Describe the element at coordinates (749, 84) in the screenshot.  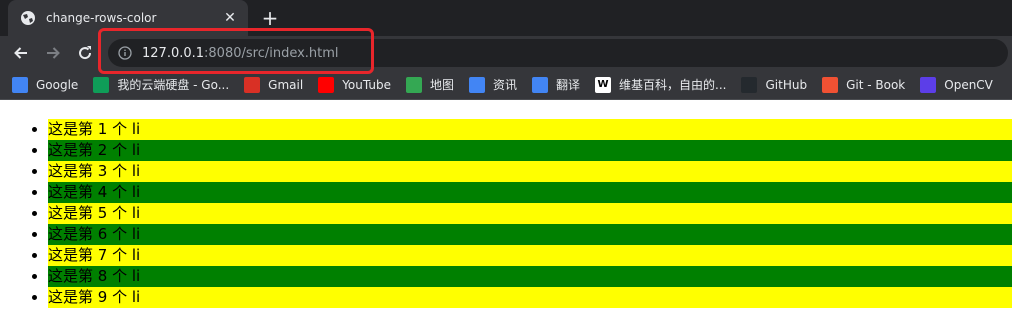
I see `github-icon` at that location.